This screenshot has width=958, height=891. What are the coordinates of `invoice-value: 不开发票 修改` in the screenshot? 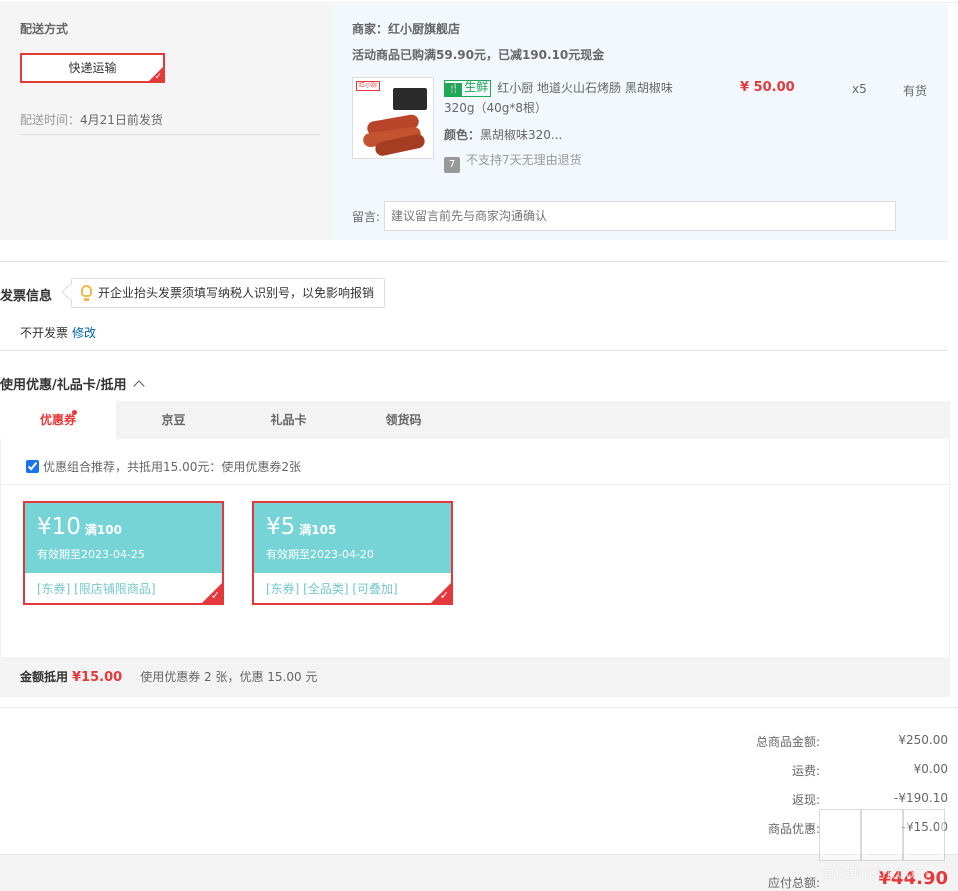 It's located at (58, 332).